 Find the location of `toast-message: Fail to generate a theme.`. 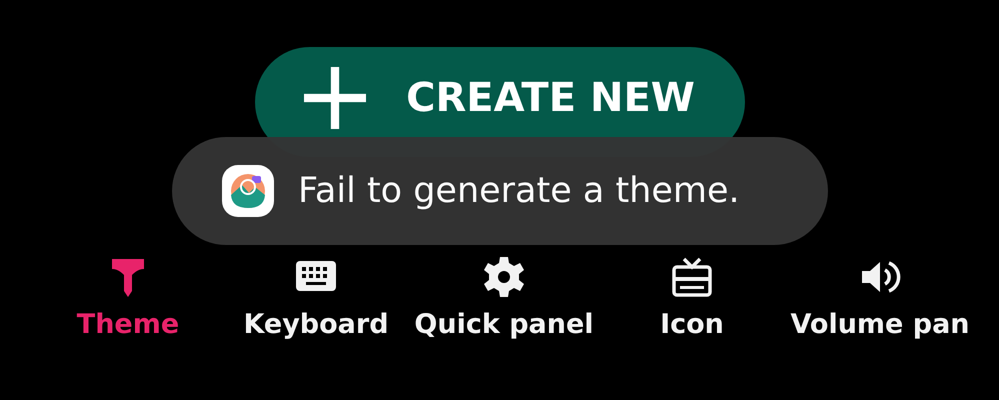

toast-message: Fail to generate a theme. is located at coordinates (519, 191).